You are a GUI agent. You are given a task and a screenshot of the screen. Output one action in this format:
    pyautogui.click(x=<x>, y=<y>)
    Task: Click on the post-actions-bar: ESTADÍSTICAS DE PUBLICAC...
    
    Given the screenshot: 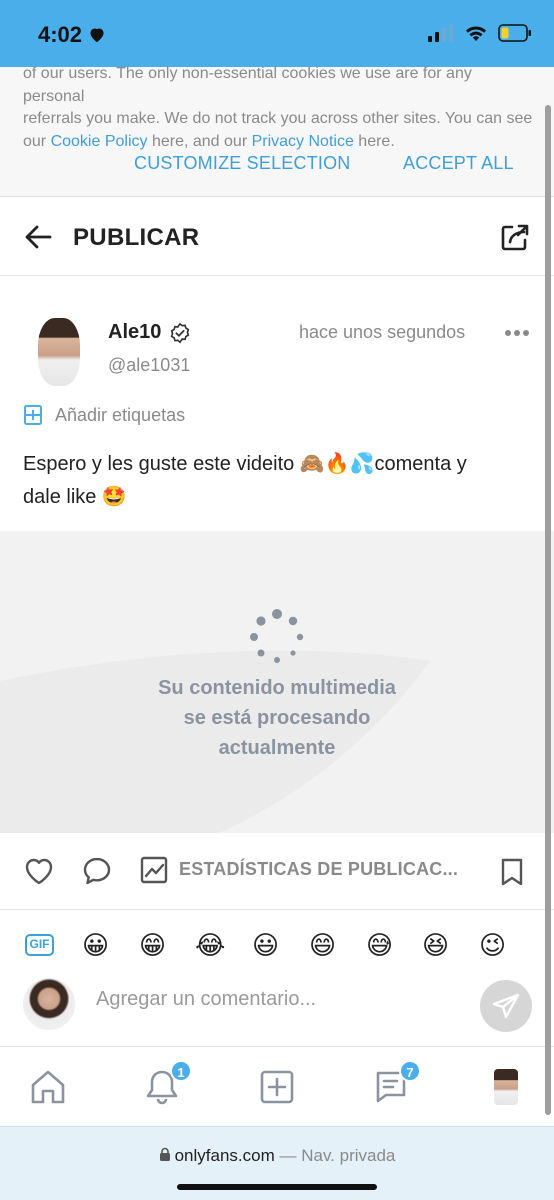 What is the action you would take?
    pyautogui.click(x=277, y=872)
    